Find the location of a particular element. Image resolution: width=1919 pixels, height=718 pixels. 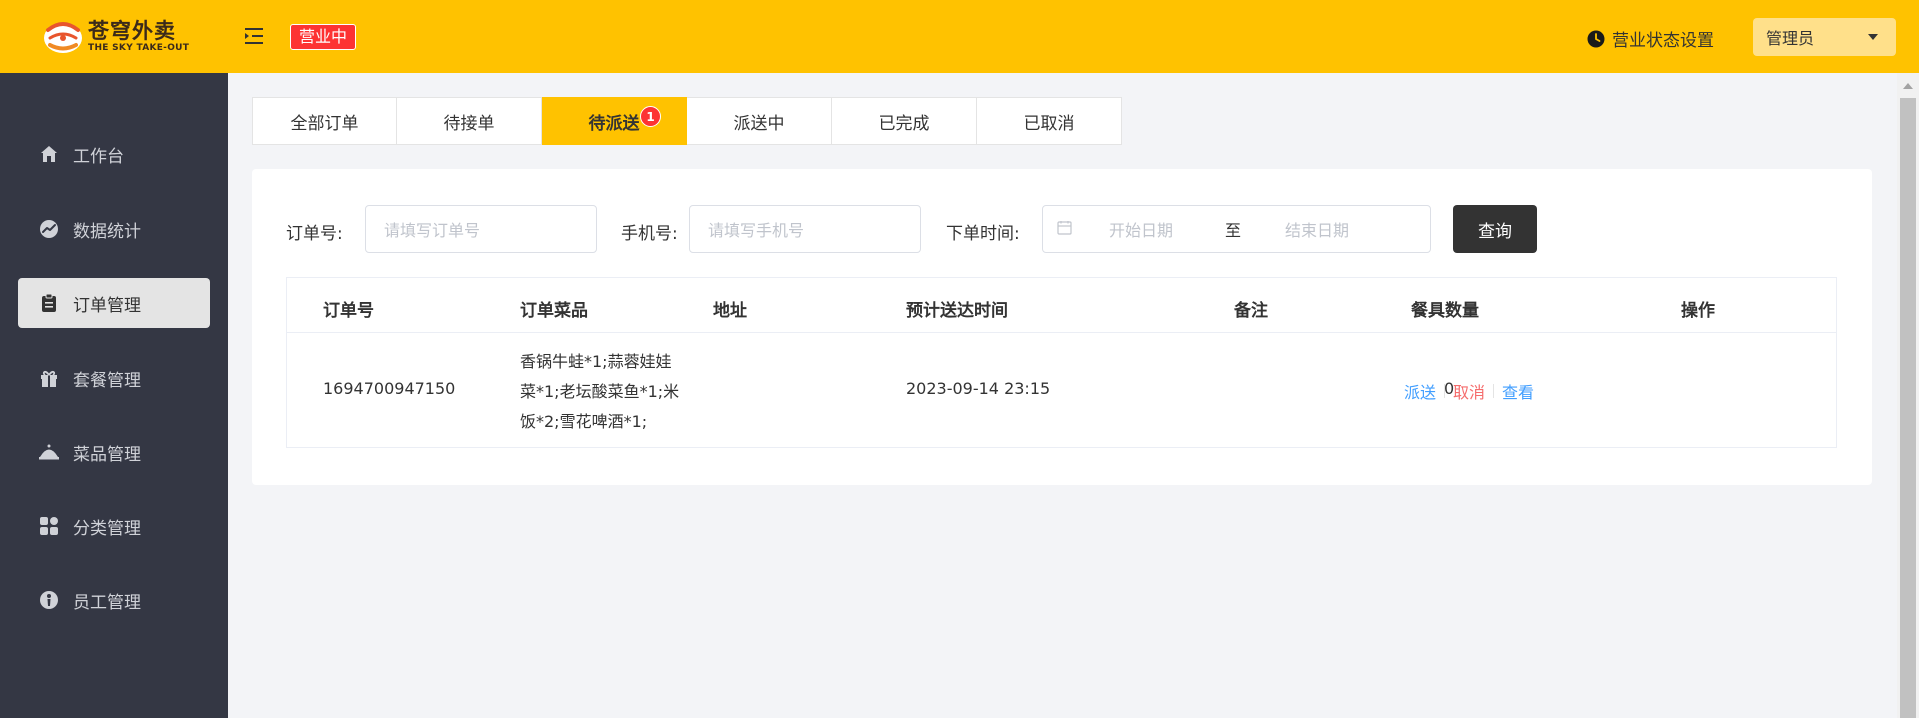

sidebar-item-dishes: 菜品管理 is located at coordinates (114, 452).